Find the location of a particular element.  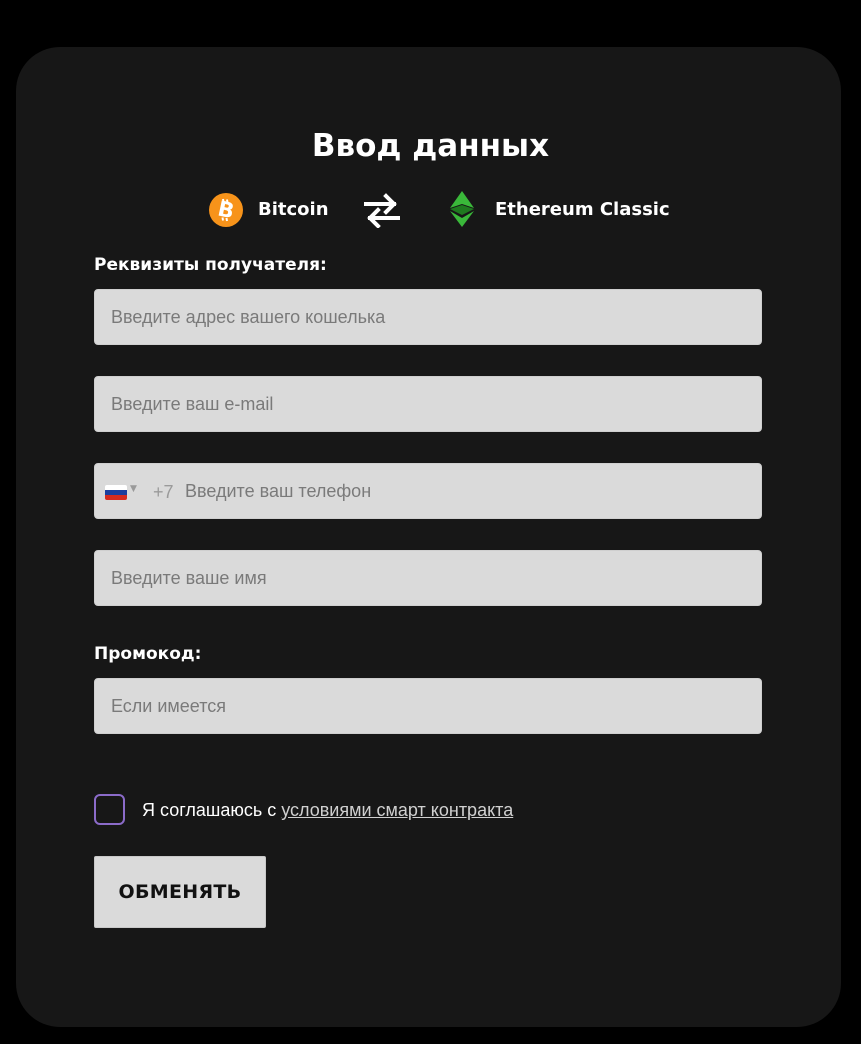

ru-flag-icon is located at coordinates (116, 492).